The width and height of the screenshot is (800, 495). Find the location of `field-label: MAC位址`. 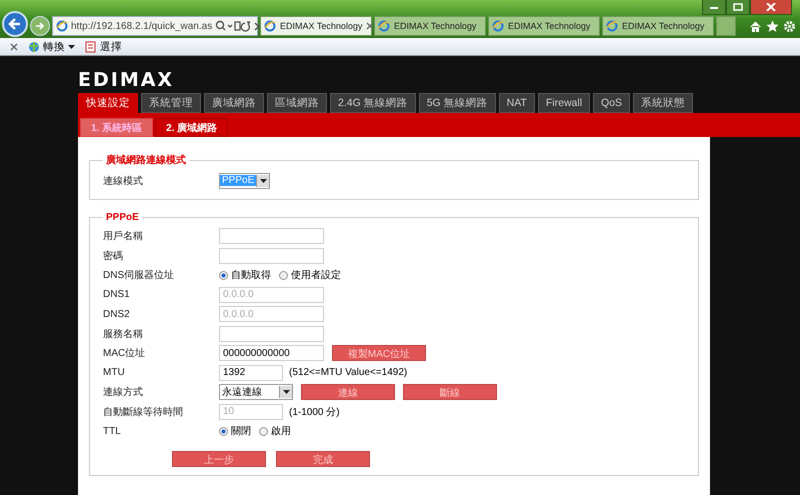

field-label: MAC位址 is located at coordinates (124, 353).